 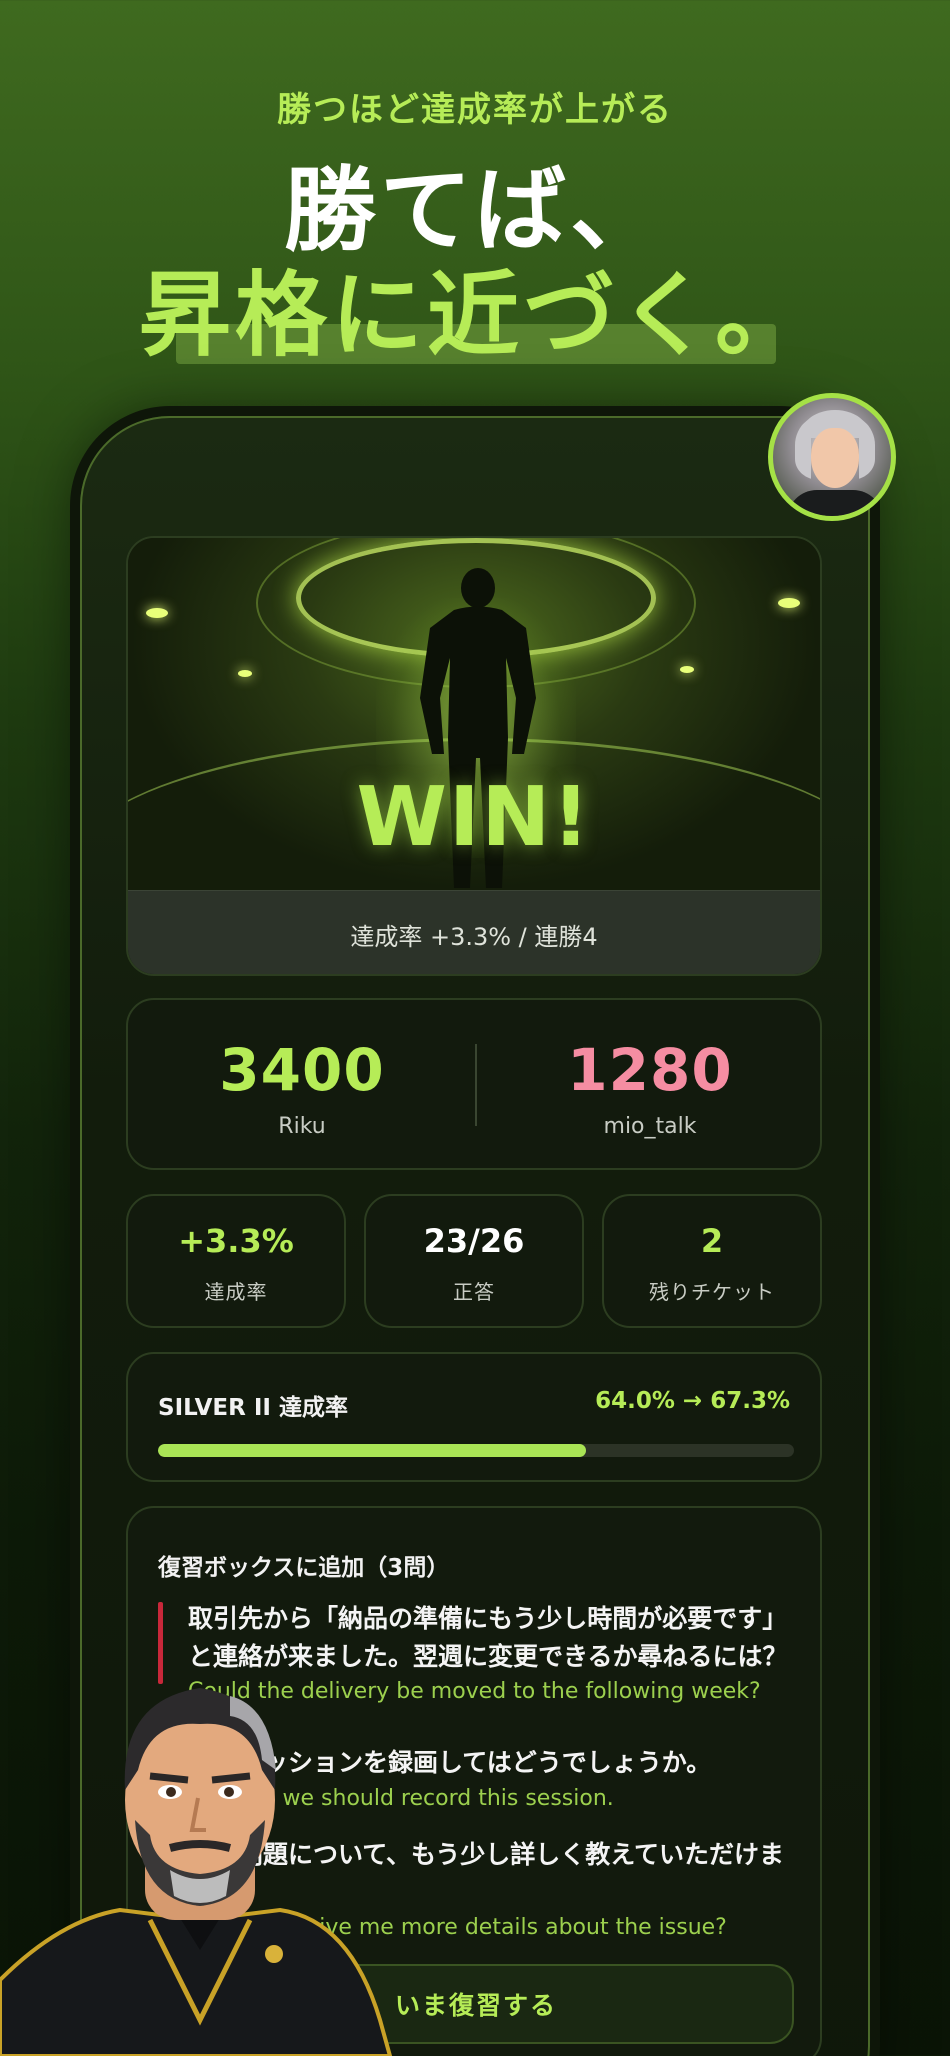 What do you see at coordinates (474, 817) in the screenshot?
I see `win-title: WIN!` at bounding box center [474, 817].